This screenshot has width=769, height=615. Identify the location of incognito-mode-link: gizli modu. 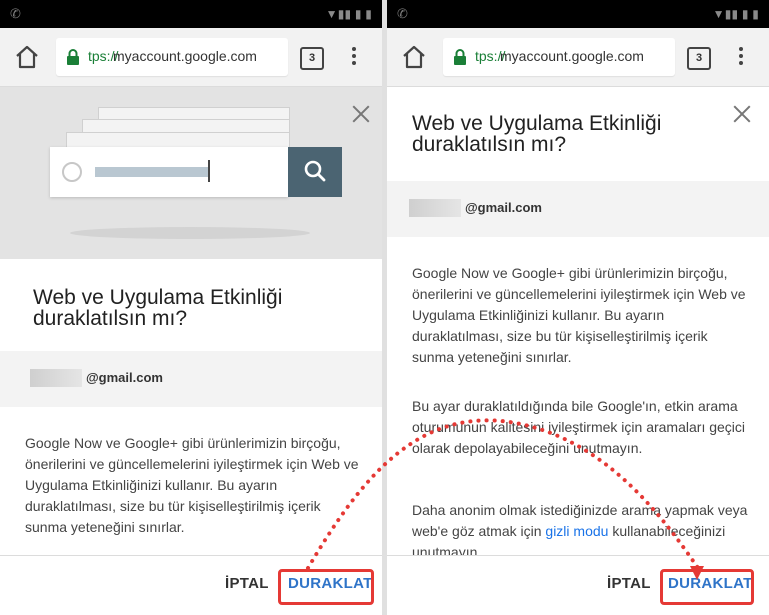
(576, 531).